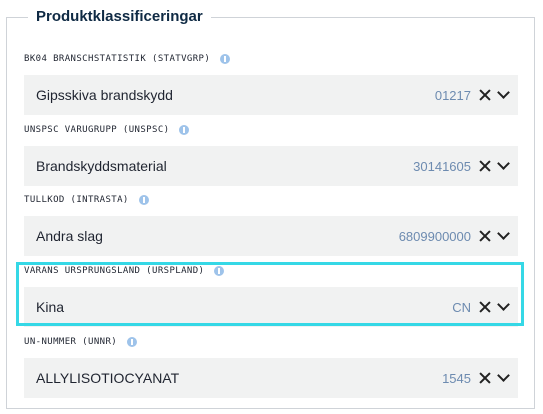 This screenshot has width=543, height=414. Describe the element at coordinates (442, 166) in the screenshot. I see `select-code: 30141605` at that location.